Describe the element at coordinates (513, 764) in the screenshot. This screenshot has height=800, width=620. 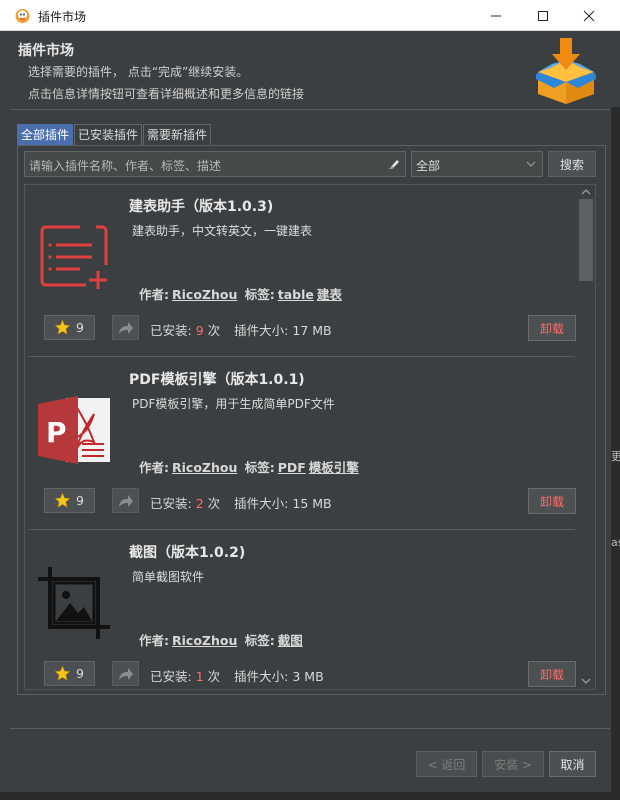
I see `install-button: 安装 >` at that location.